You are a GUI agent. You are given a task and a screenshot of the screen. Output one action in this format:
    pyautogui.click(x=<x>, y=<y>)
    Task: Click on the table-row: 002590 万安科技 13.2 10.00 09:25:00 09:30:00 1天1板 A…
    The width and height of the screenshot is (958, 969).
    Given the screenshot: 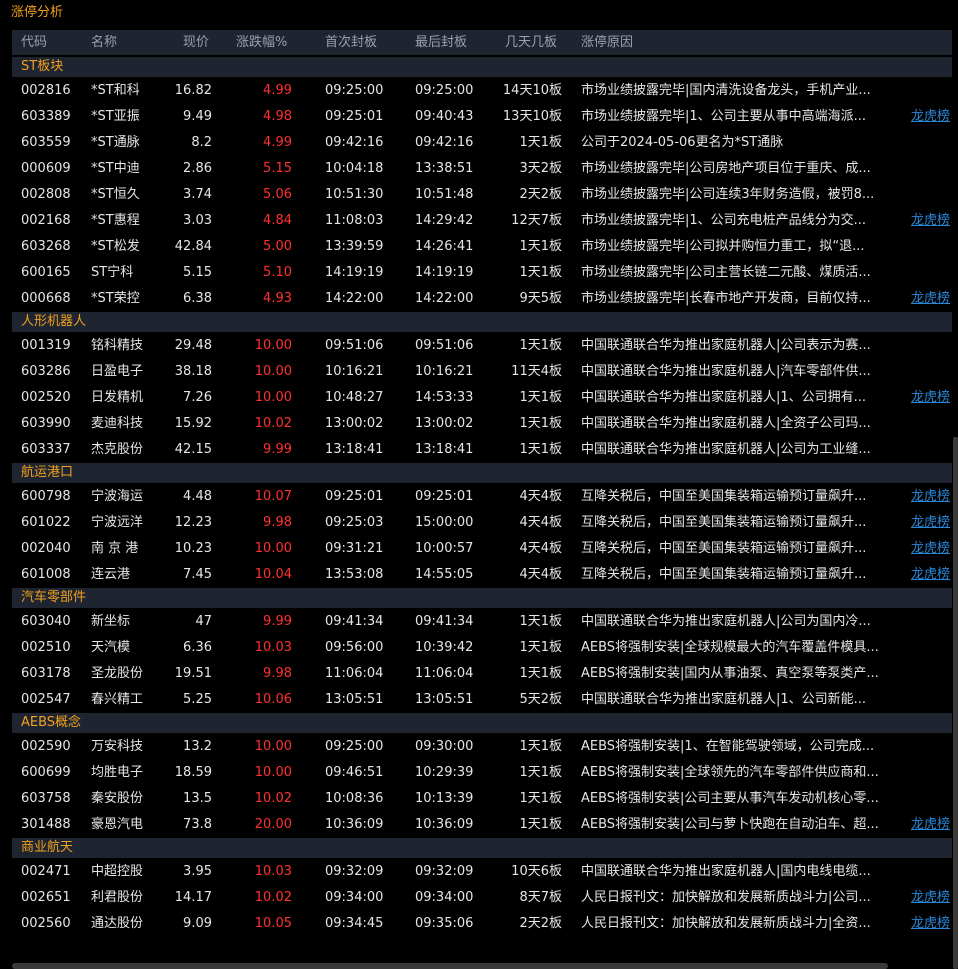 What is the action you would take?
    pyautogui.click(x=482, y=747)
    